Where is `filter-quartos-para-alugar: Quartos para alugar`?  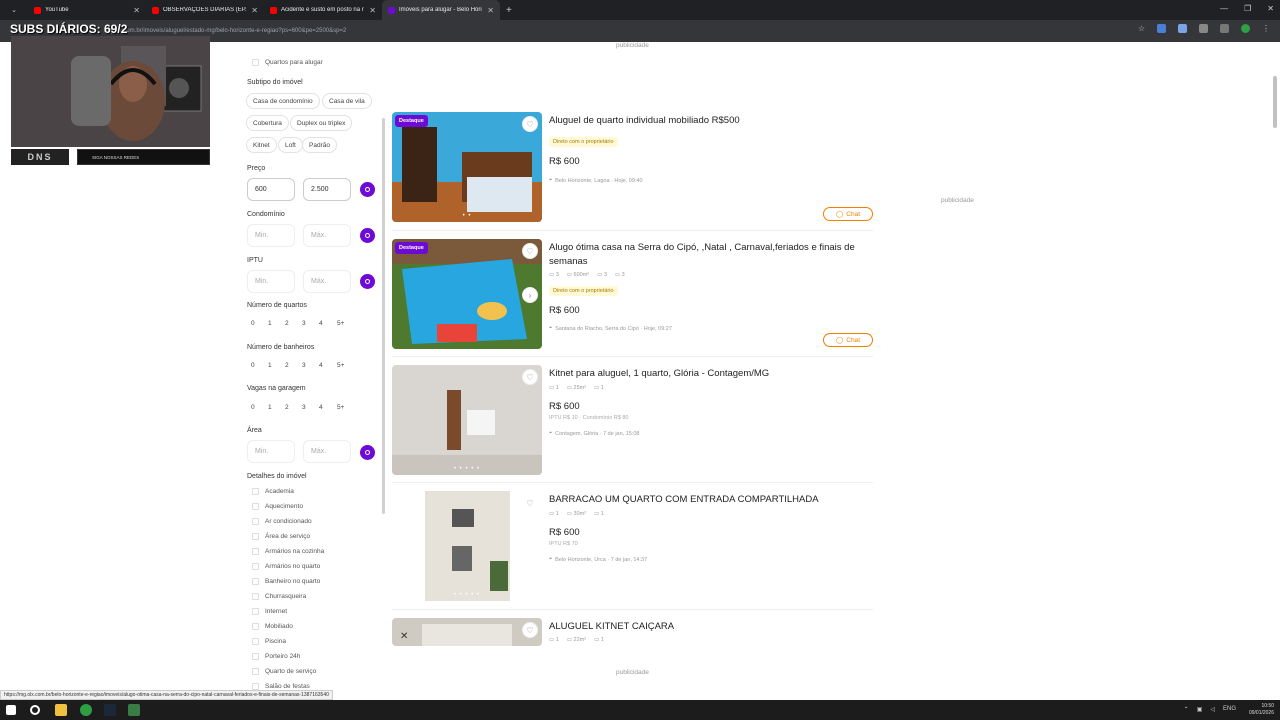 filter-quartos-para-alugar: Quartos para alugar is located at coordinates (287, 62).